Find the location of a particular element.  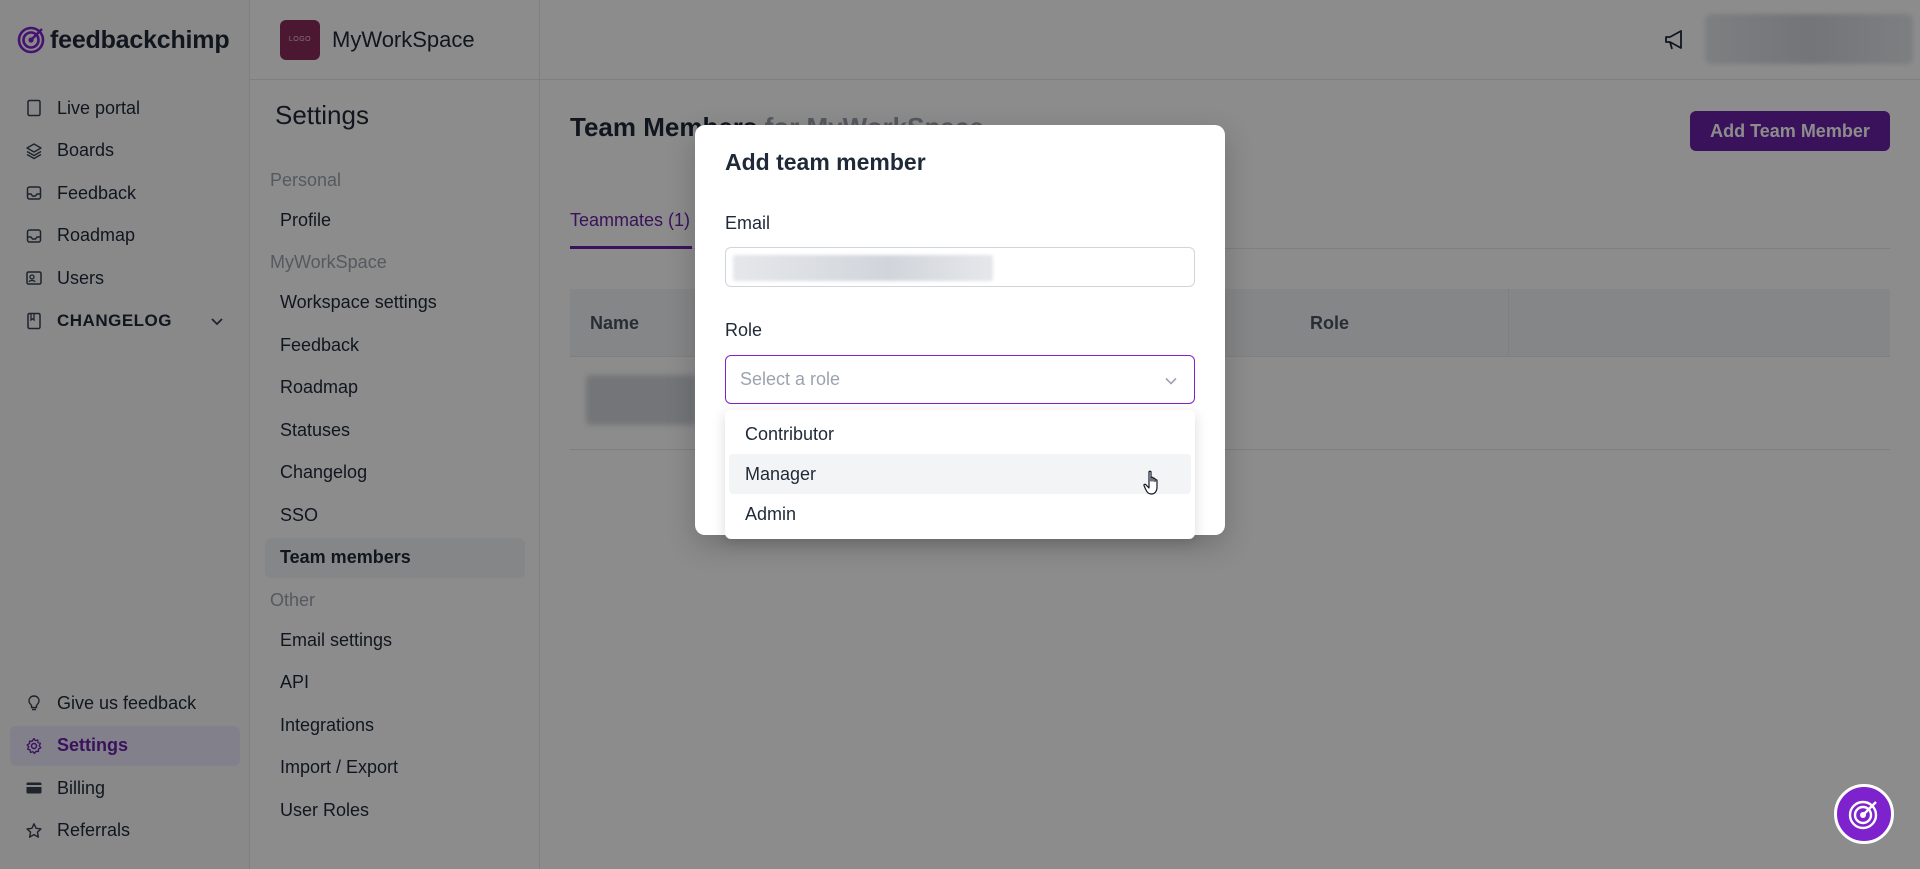

target-icon is located at coordinates (1863, 815).